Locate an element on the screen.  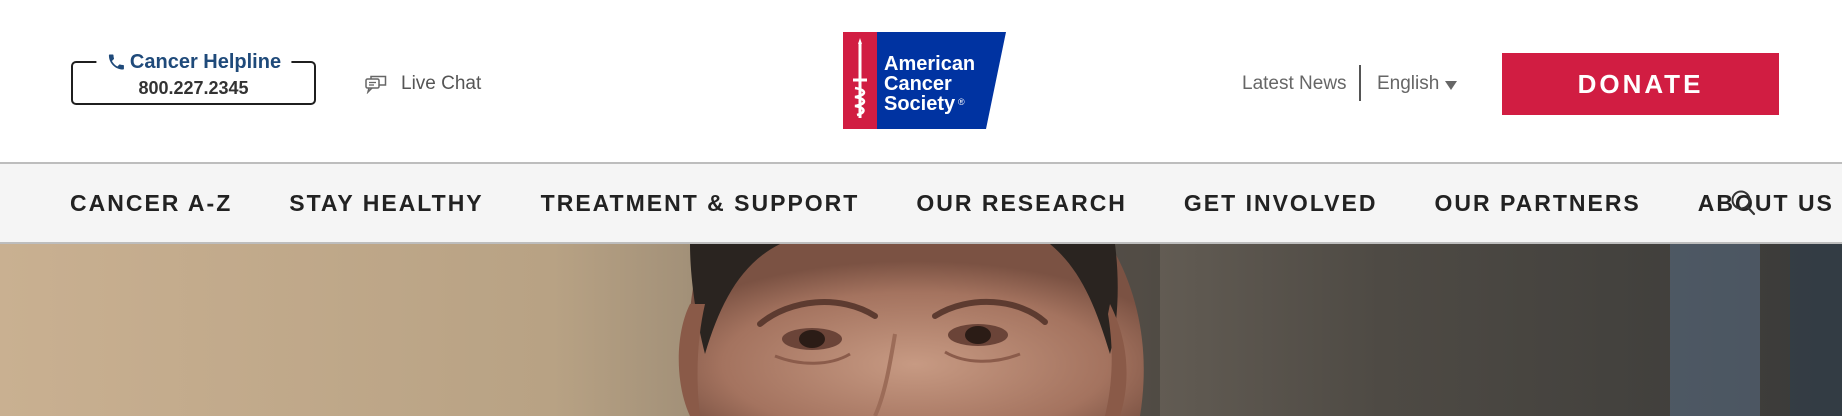
live-chat-label: Live Chat is located at coordinates (441, 83).